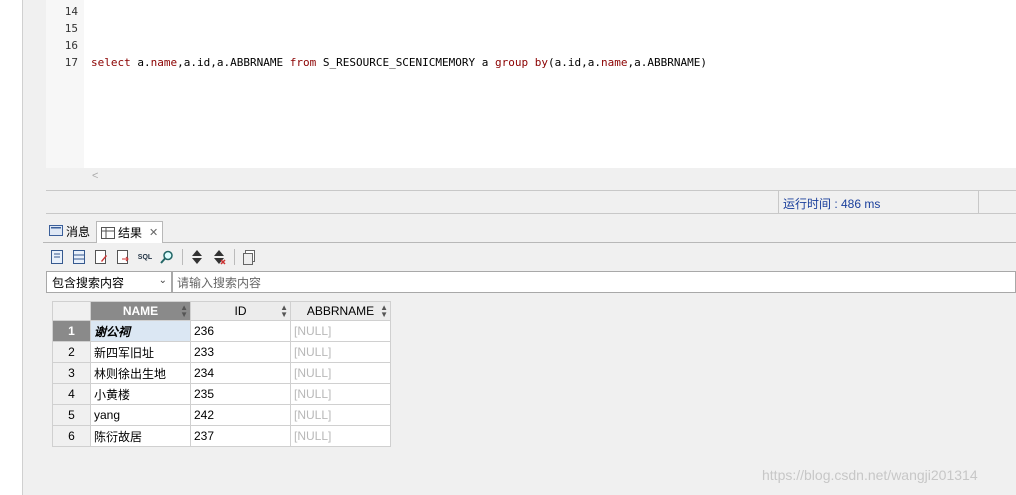 The width and height of the screenshot is (1016, 495). I want to click on line-number: 14, so click(71, 11).